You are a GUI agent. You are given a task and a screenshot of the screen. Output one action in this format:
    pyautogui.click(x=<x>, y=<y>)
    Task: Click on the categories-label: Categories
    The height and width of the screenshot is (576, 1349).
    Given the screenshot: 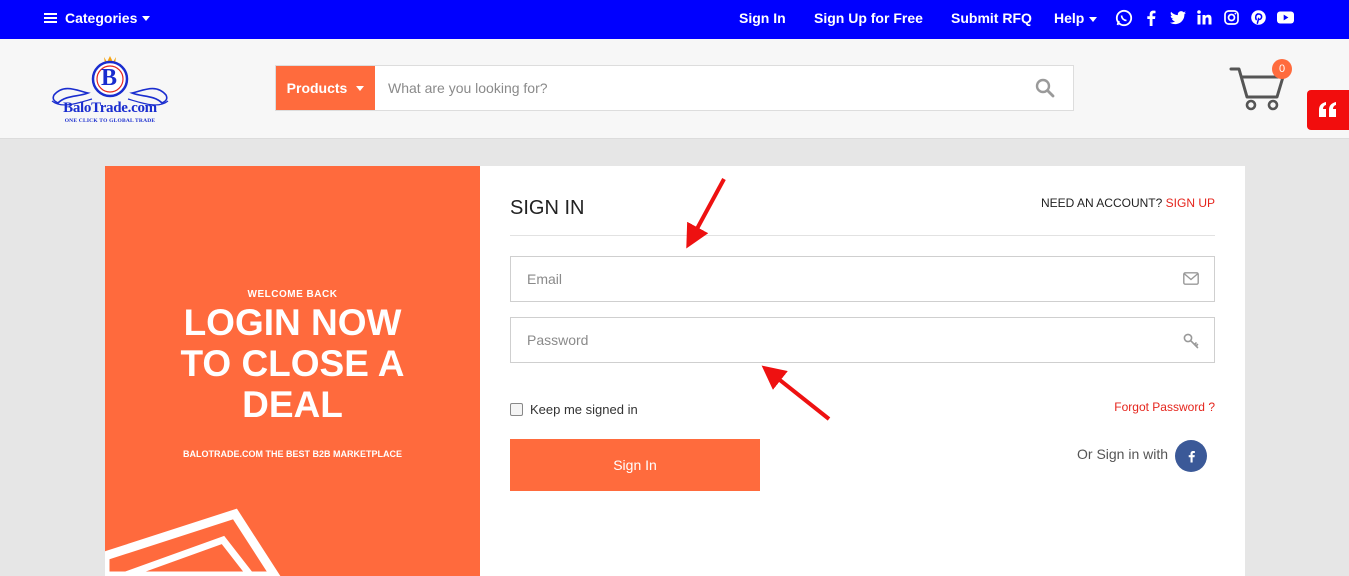 What is the action you would take?
    pyautogui.click(x=101, y=18)
    